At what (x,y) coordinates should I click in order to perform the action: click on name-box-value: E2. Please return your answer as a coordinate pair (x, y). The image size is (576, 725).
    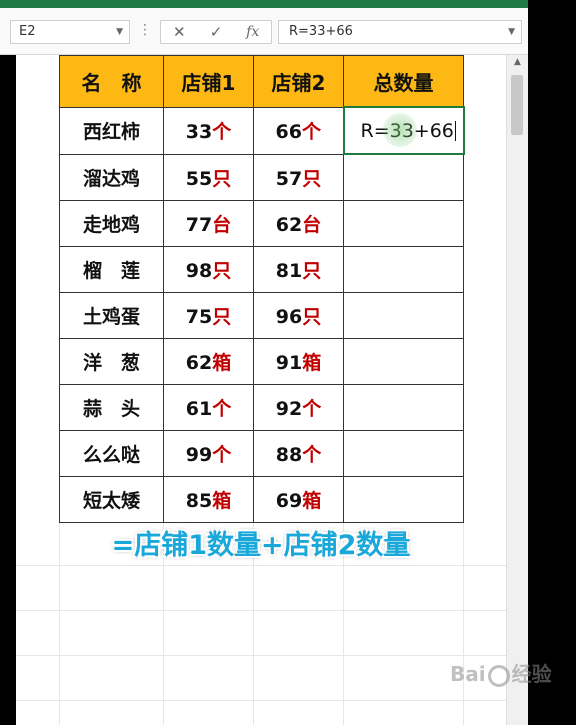
    Looking at the image, I should click on (27, 31).